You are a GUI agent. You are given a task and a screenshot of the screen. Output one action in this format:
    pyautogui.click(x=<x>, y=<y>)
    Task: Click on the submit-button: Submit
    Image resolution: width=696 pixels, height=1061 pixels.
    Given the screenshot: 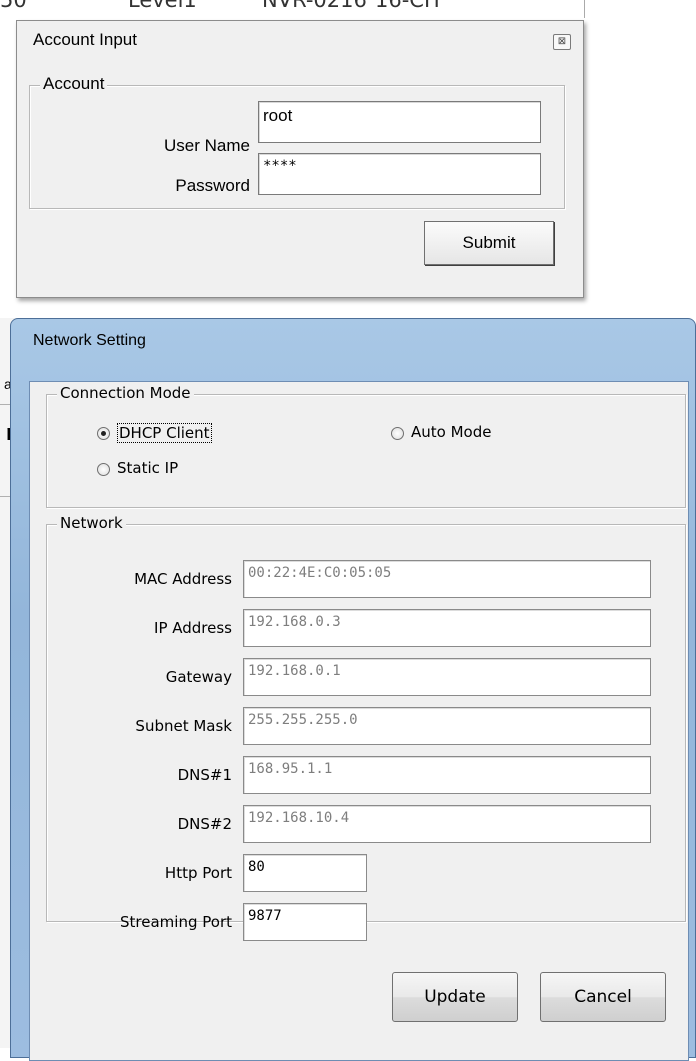 What is the action you would take?
    pyautogui.click(x=489, y=243)
    